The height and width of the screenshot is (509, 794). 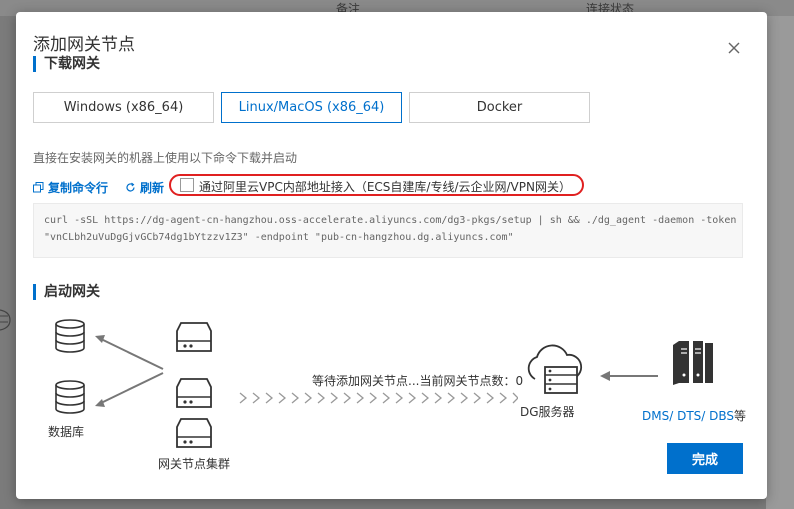 What do you see at coordinates (66, 292) in the screenshot?
I see `section-start-title: 启动网关` at bounding box center [66, 292].